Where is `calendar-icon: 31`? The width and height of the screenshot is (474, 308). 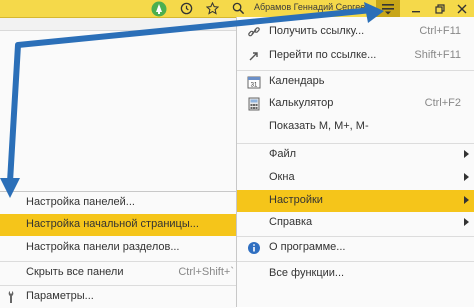 calendar-icon: 31 is located at coordinates (254, 82).